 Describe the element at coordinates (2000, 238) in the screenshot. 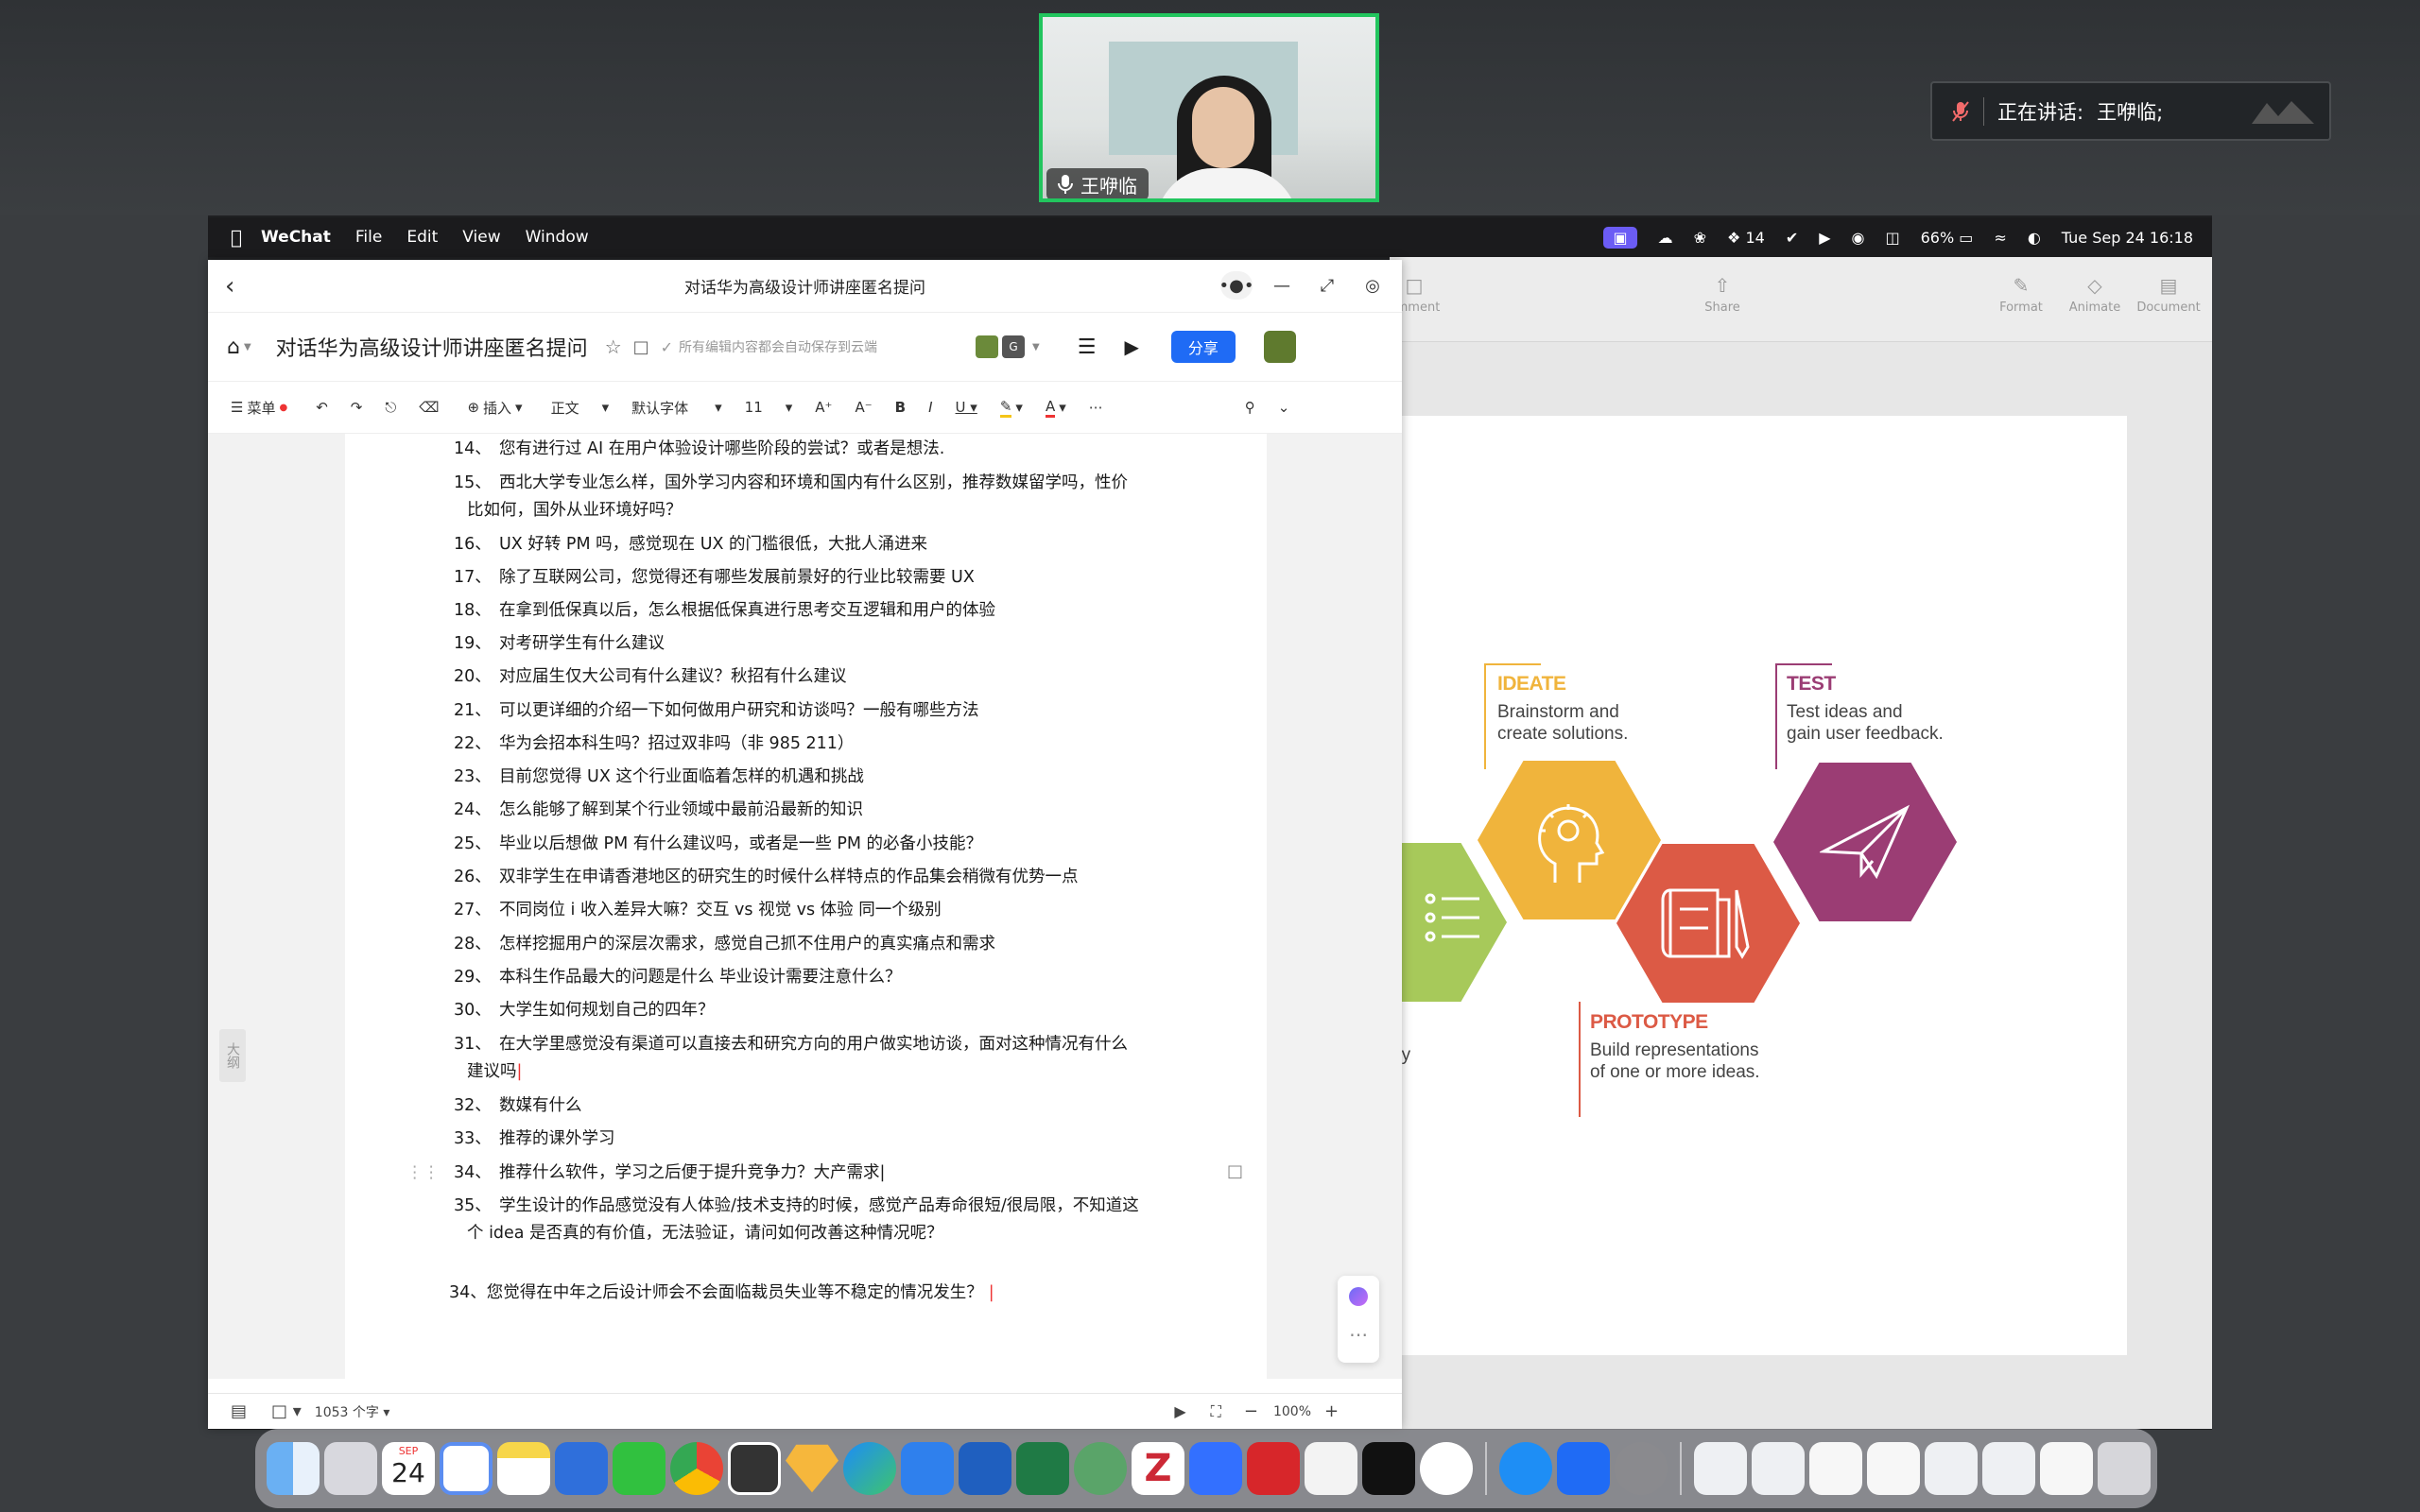

I see `wifi-icon: ≈` at that location.